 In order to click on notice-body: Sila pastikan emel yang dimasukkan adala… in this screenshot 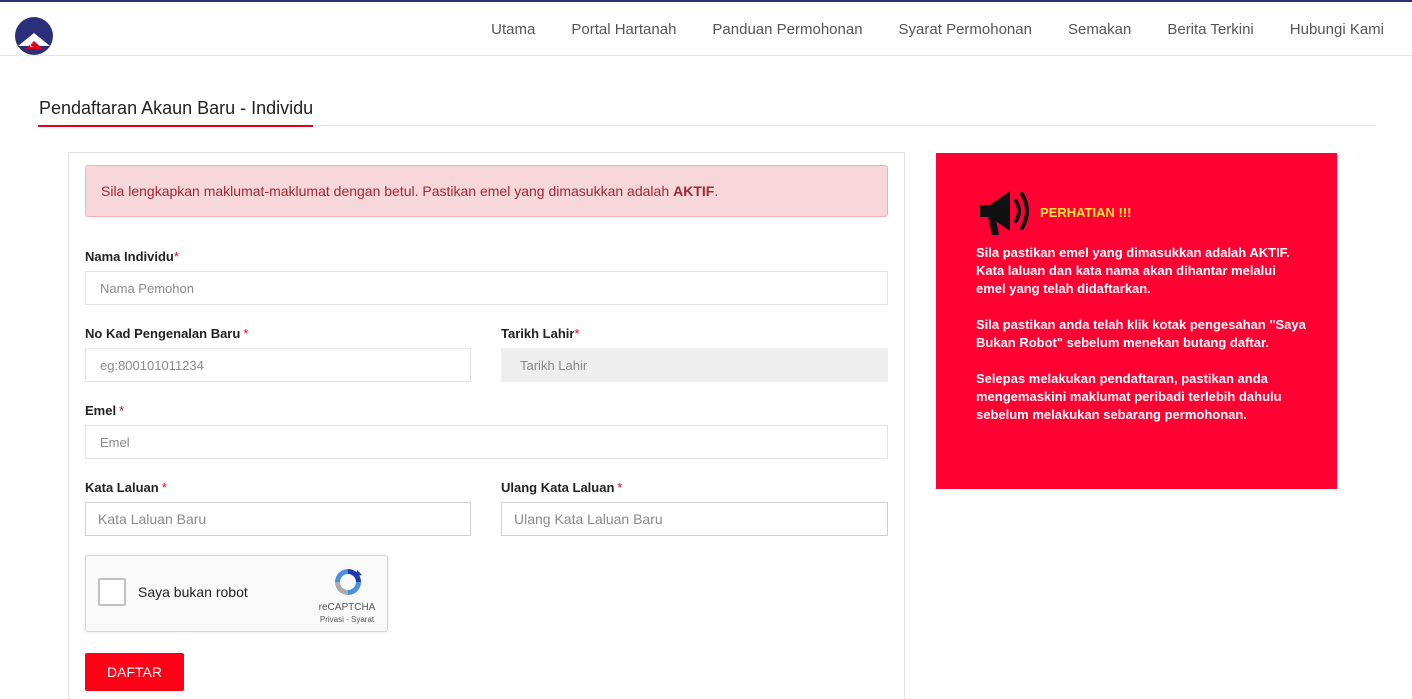, I will do `click(1141, 343)`.